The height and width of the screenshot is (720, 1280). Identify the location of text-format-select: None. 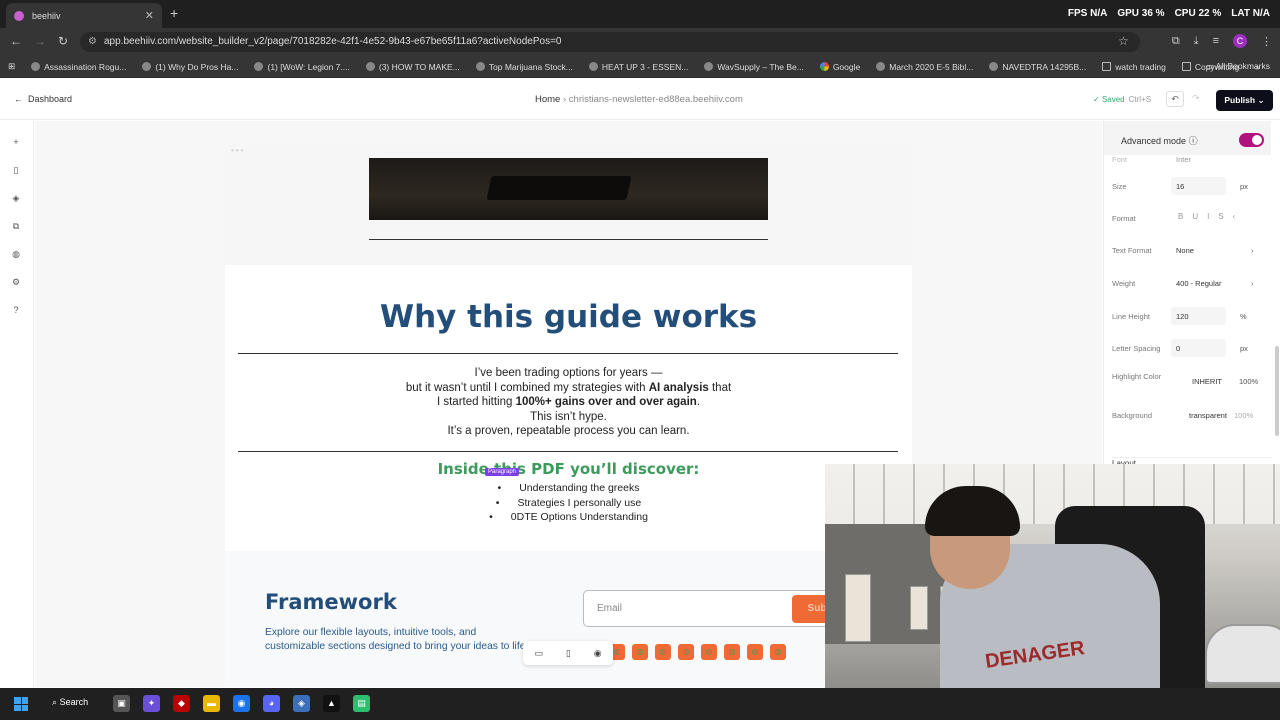
(1185, 250).